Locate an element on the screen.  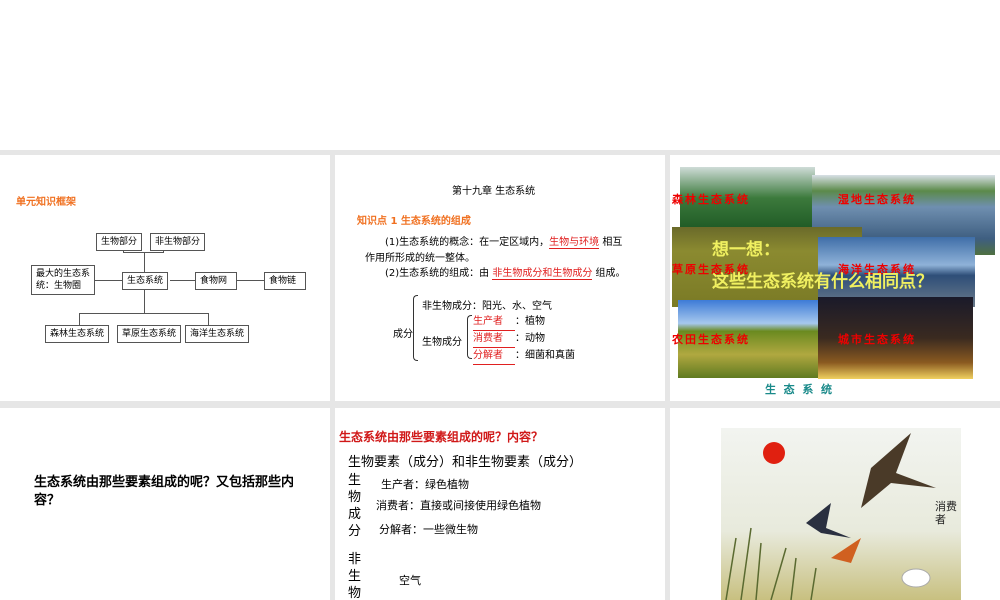
grass-icon is located at coordinates (771, 563).